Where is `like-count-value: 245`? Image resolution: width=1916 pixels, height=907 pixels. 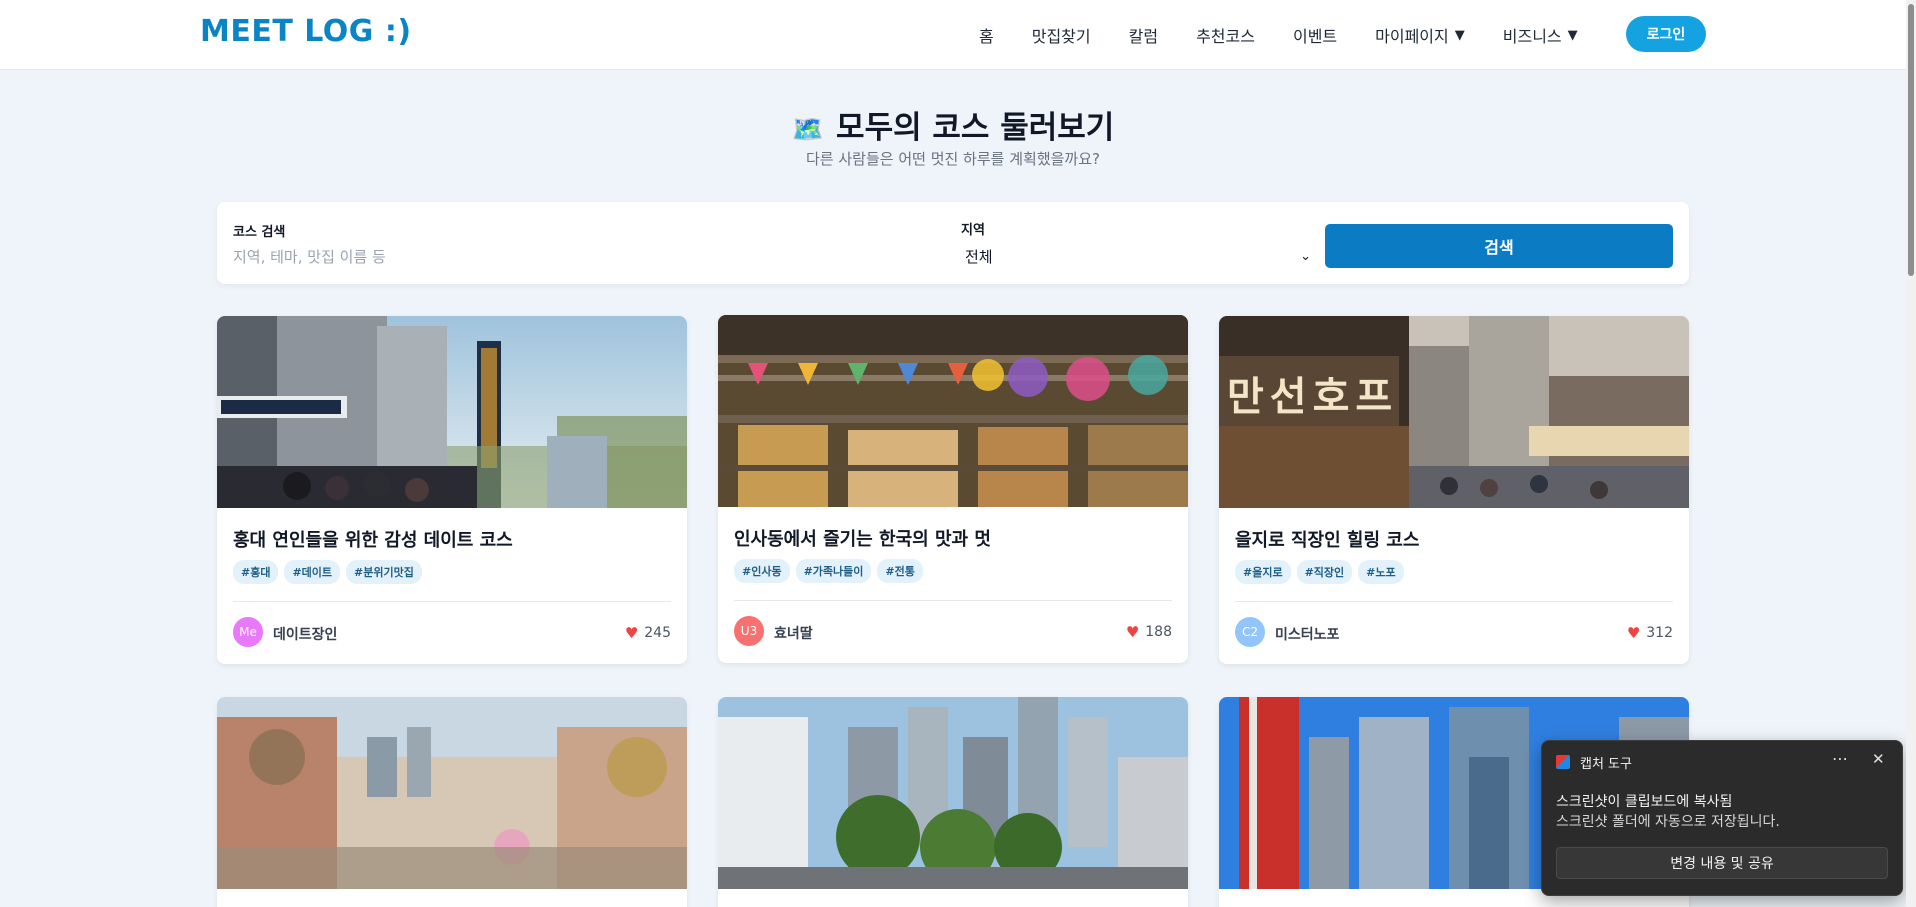
like-count-value: 245 is located at coordinates (657, 633).